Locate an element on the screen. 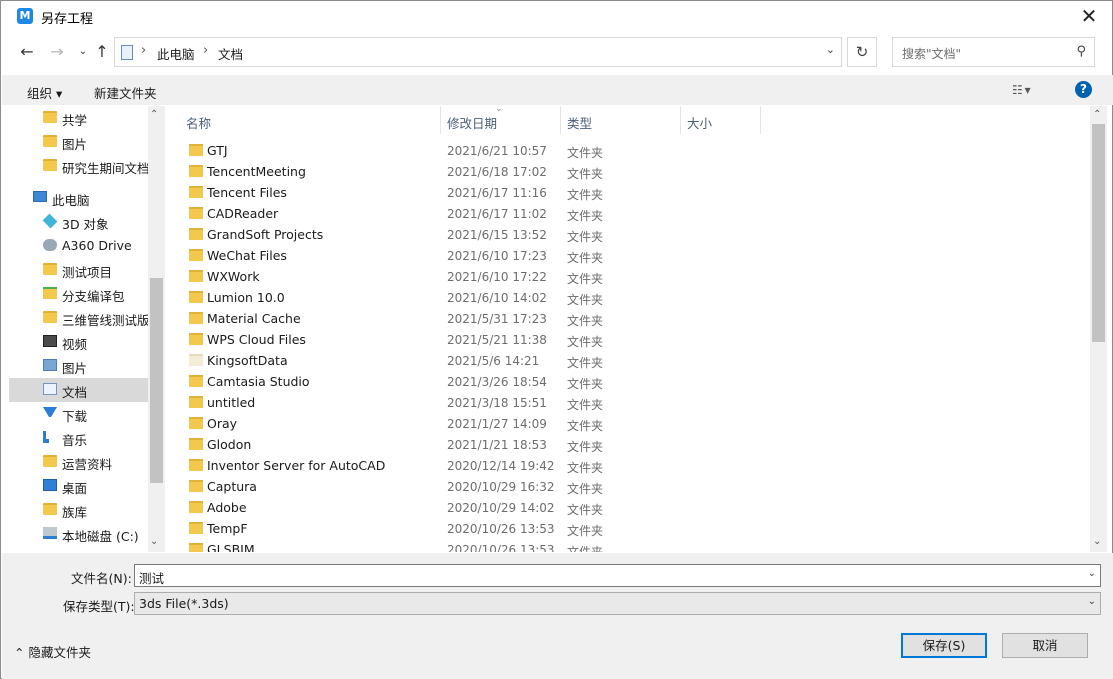 Image resolution: width=1113 pixels, height=679 pixels. list-item: TencentMeeting 2021/6/18 17:02 文件夹 is located at coordinates (627, 171).